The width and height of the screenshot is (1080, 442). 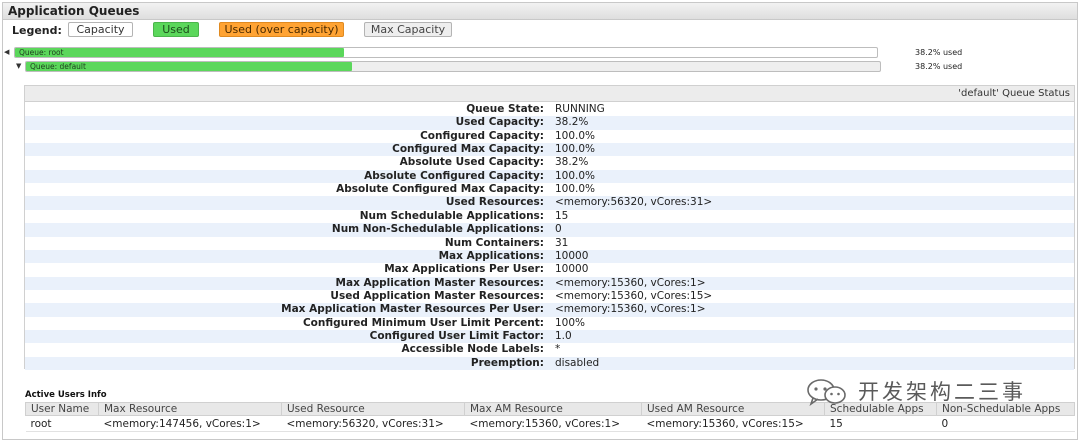 What do you see at coordinates (373, 423) in the screenshot?
I see `cell-used-resource: <memory:56320, vCores:31>` at bounding box center [373, 423].